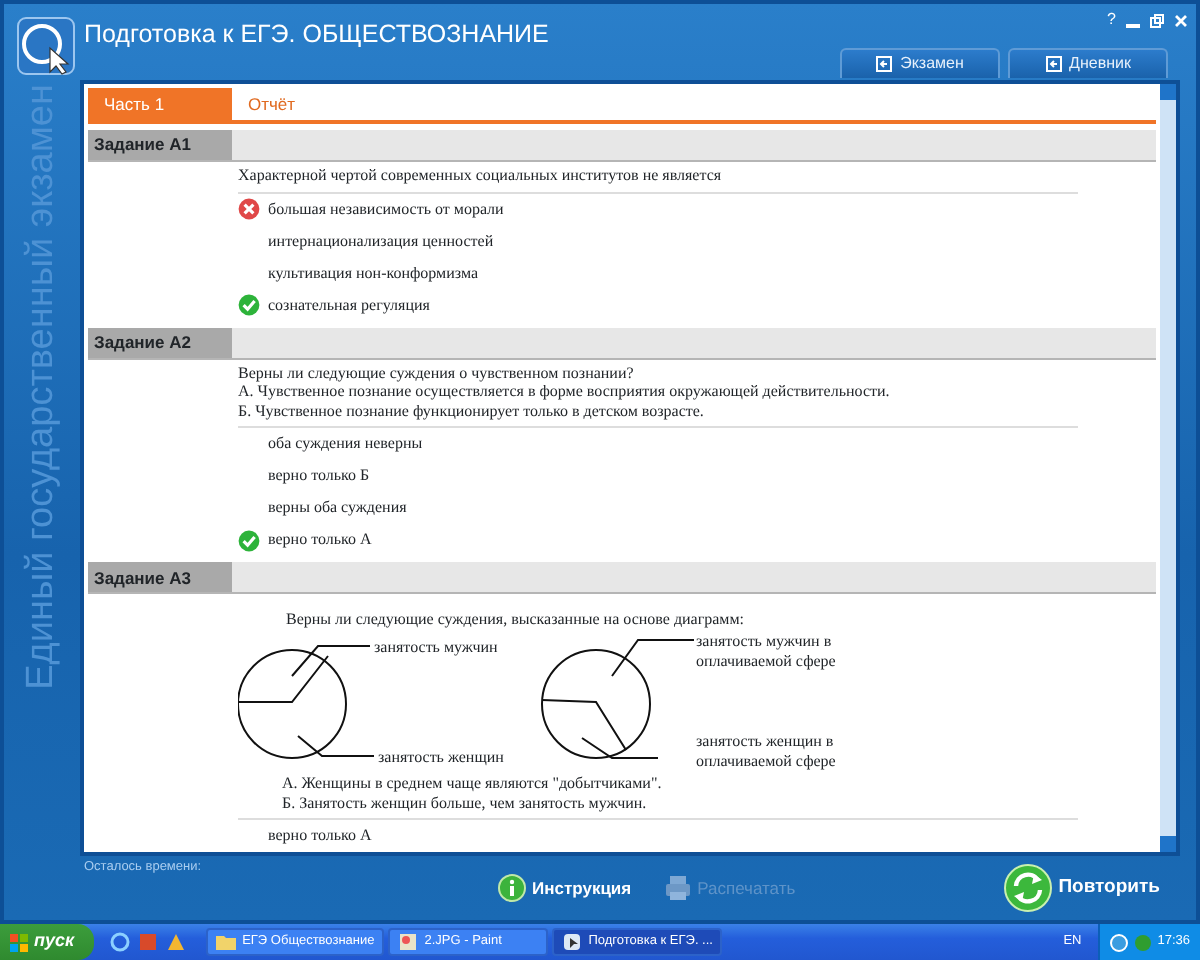 This screenshot has height=960, width=1200. I want to click on question-text: А. Чувственное познание осуществляется в форме восприятия окружающей действительности., so click(565, 392).